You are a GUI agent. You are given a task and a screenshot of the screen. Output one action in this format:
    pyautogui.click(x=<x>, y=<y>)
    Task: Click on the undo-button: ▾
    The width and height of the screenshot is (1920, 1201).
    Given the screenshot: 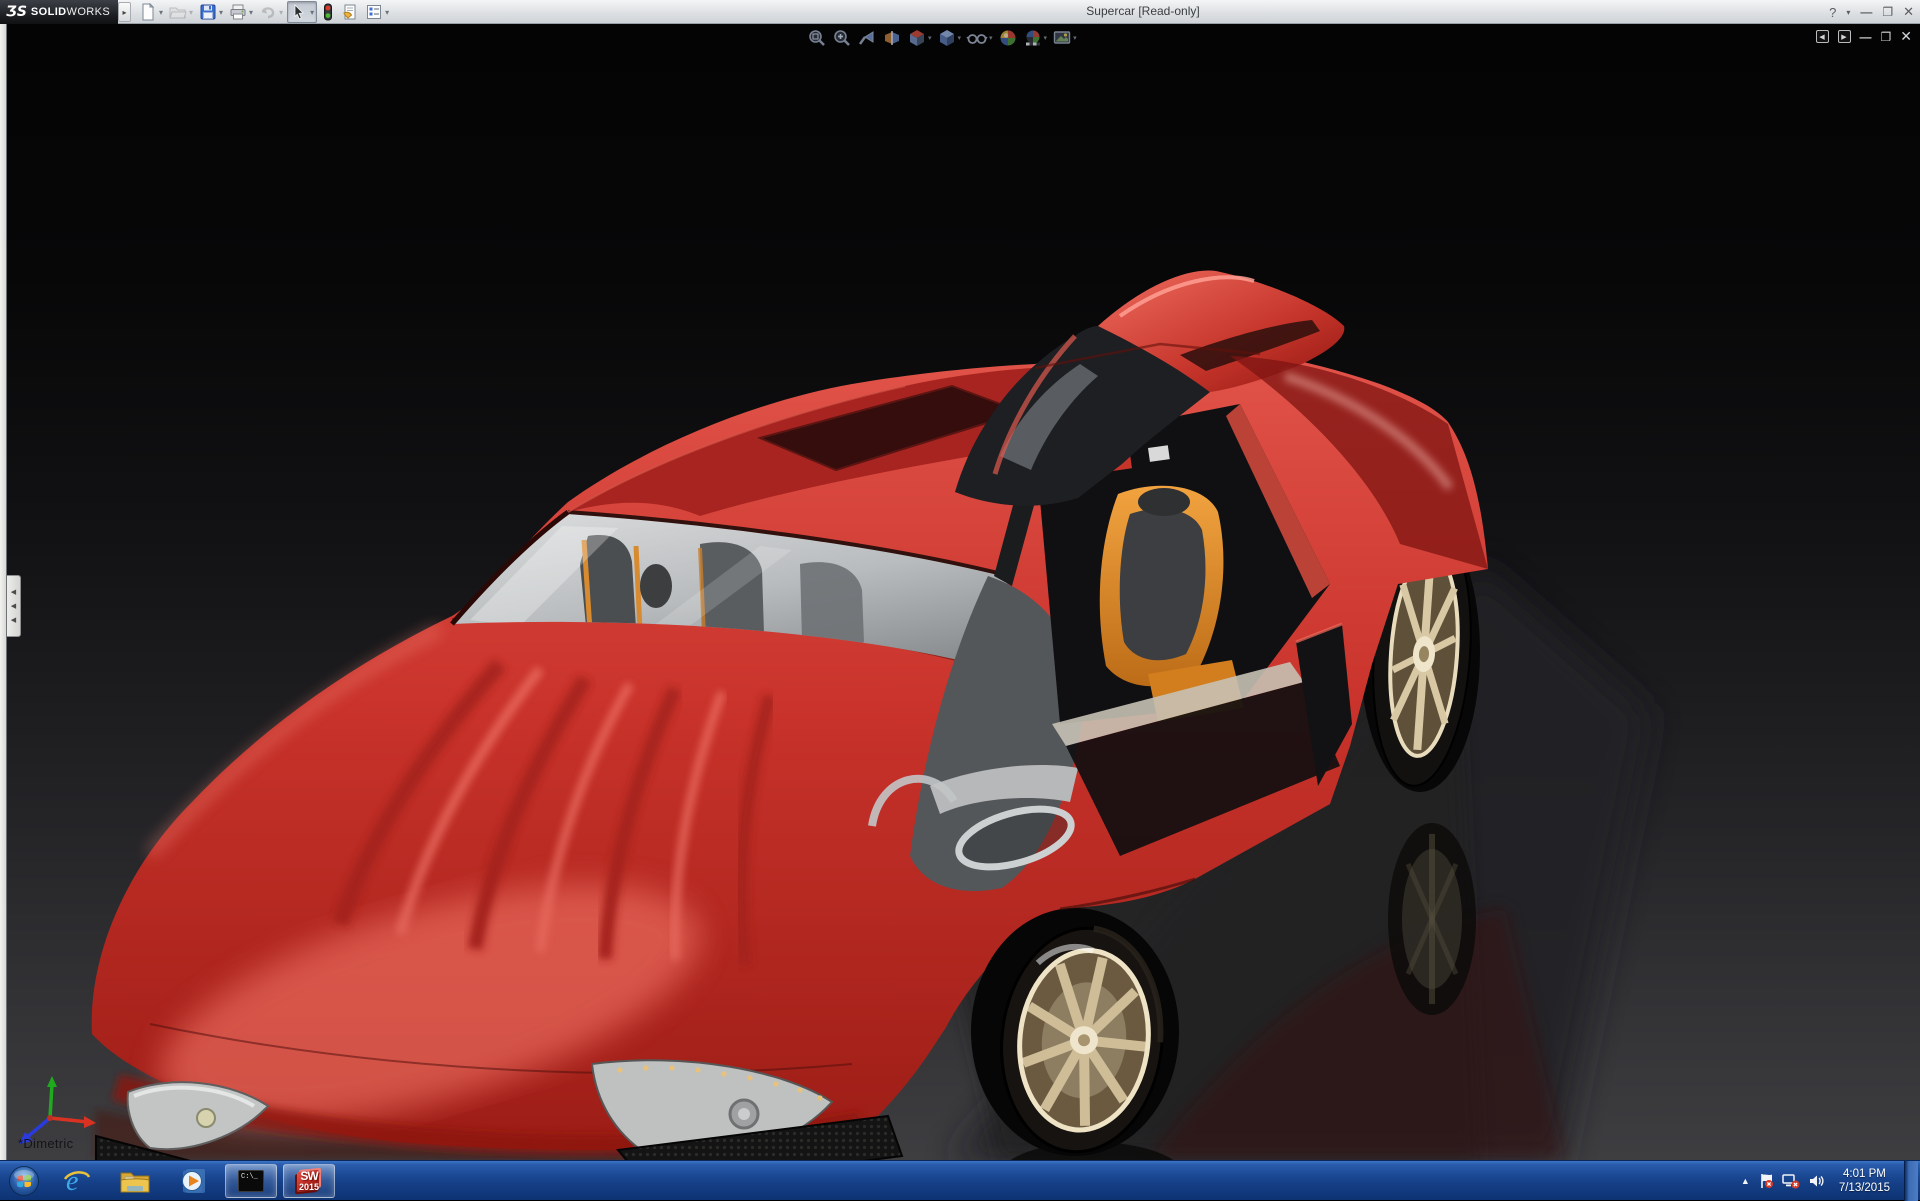 What is the action you would take?
    pyautogui.click(x=271, y=12)
    